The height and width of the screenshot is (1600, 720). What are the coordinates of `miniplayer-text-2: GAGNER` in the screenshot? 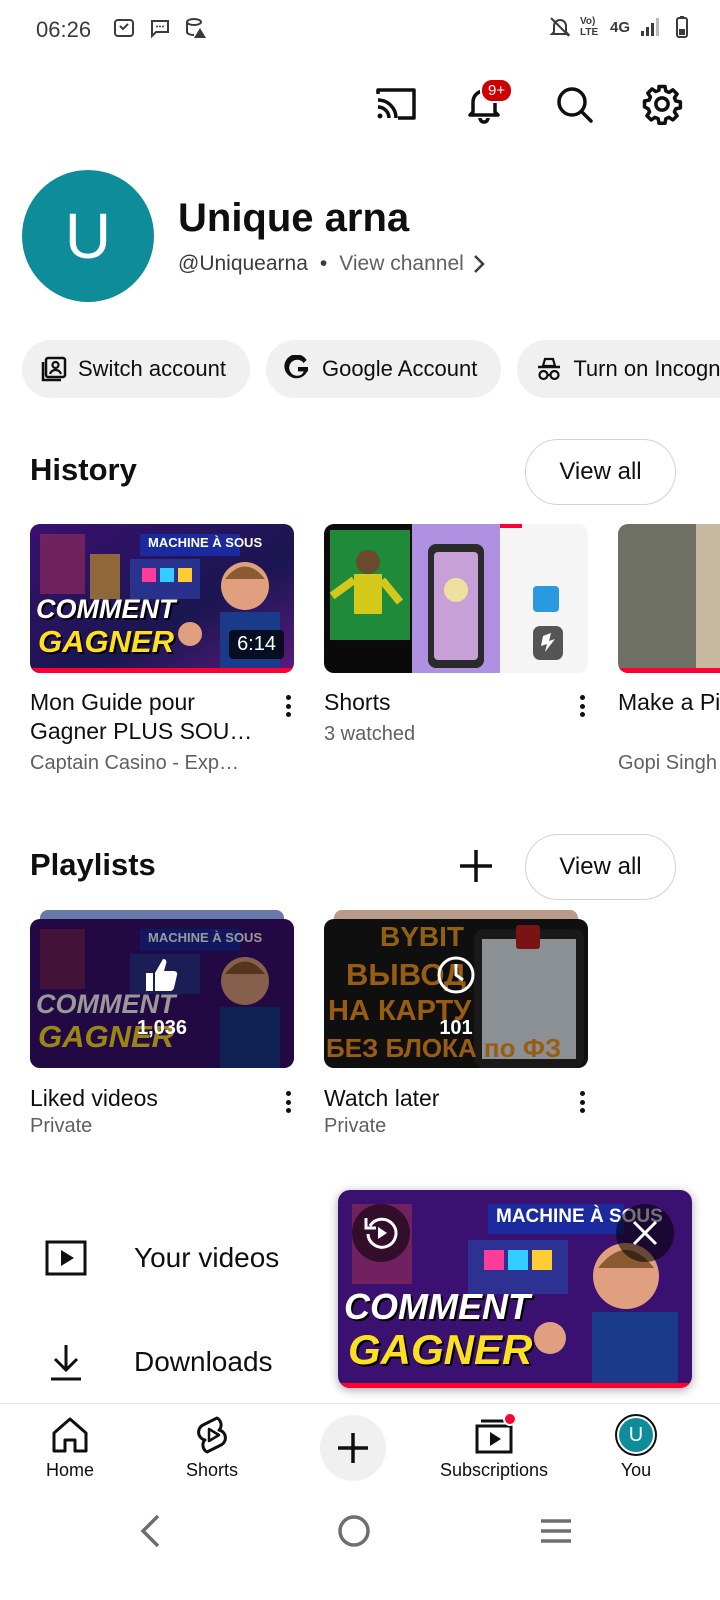 It's located at (440, 1349).